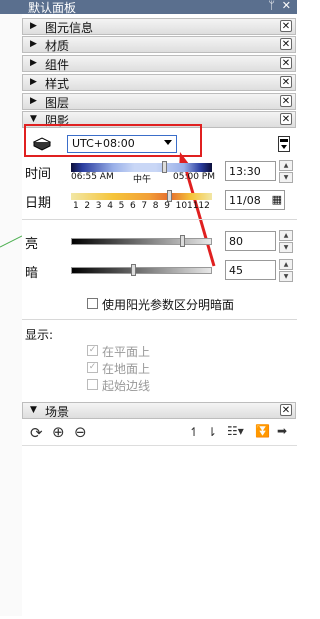  I want to click on date-input: 11/08 ▦, so click(255, 200).